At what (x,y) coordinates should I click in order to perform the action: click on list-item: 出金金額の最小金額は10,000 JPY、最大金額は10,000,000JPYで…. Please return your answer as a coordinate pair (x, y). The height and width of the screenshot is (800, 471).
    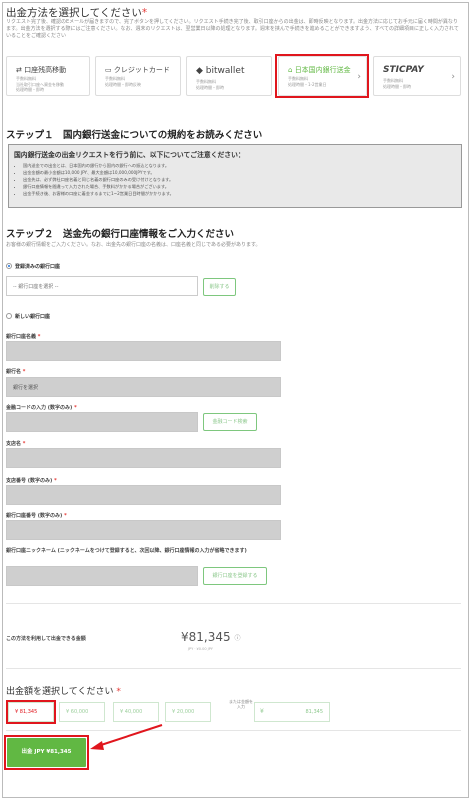
    Looking at the image, I should click on (98, 172).